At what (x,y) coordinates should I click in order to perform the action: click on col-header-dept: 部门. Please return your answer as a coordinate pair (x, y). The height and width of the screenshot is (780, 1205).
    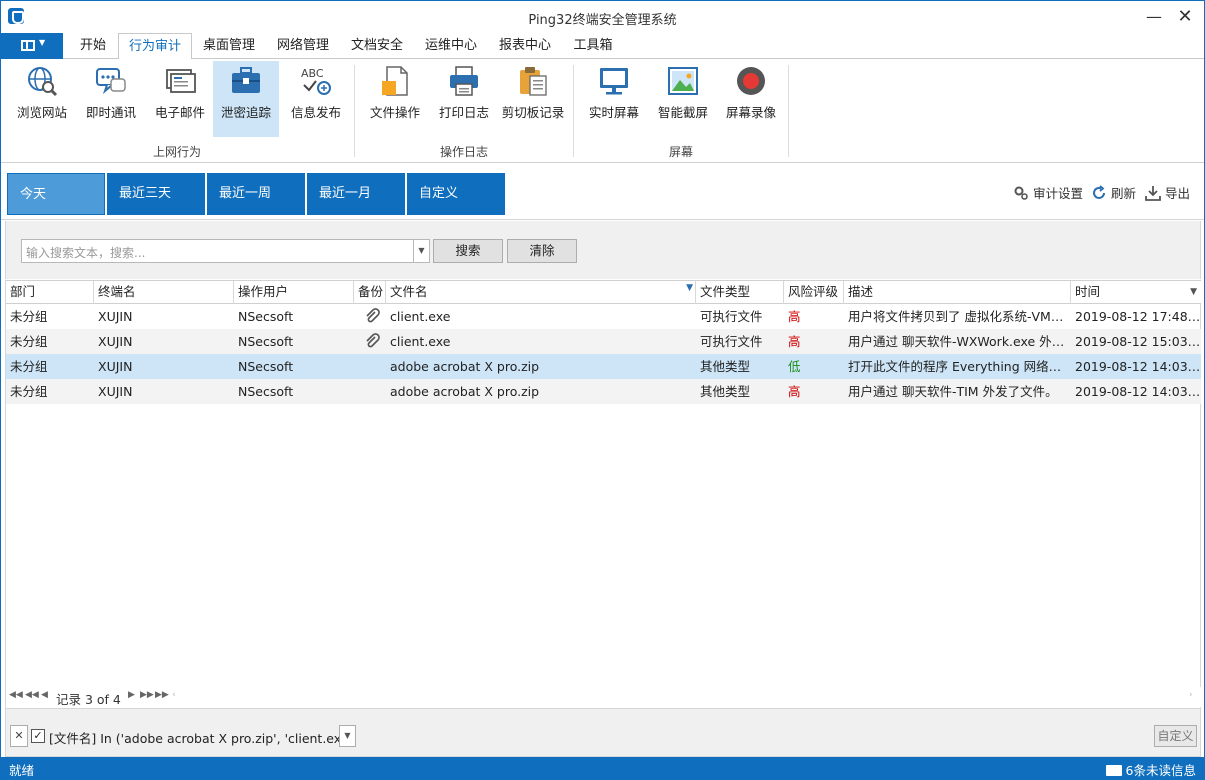
    Looking at the image, I should click on (50, 292).